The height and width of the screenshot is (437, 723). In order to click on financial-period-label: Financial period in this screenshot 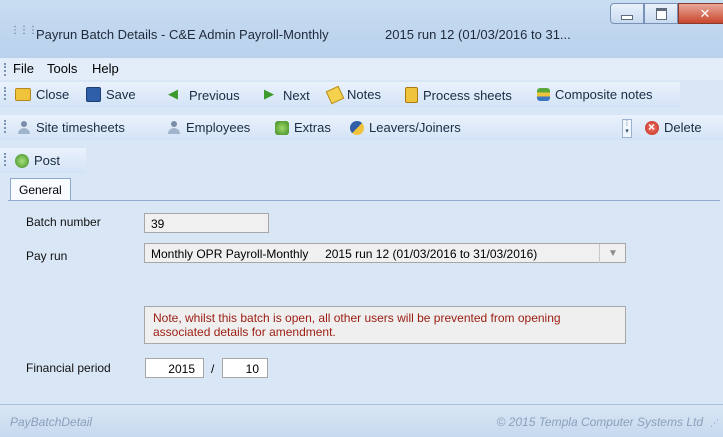, I will do `click(68, 368)`.